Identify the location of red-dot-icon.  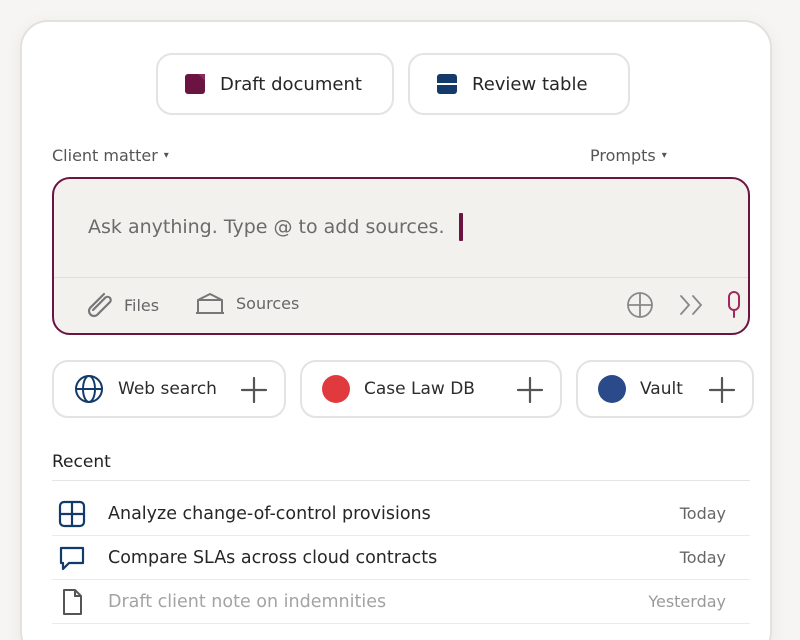
(336, 389).